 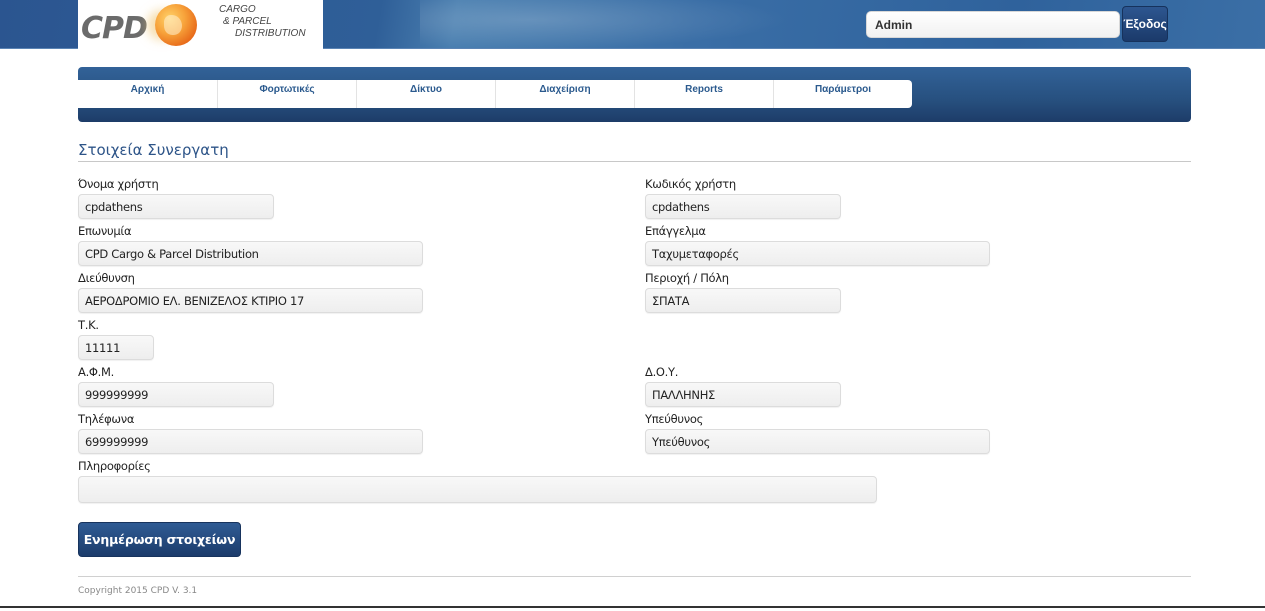 I want to click on vat-input: 999999999, so click(x=176, y=394).